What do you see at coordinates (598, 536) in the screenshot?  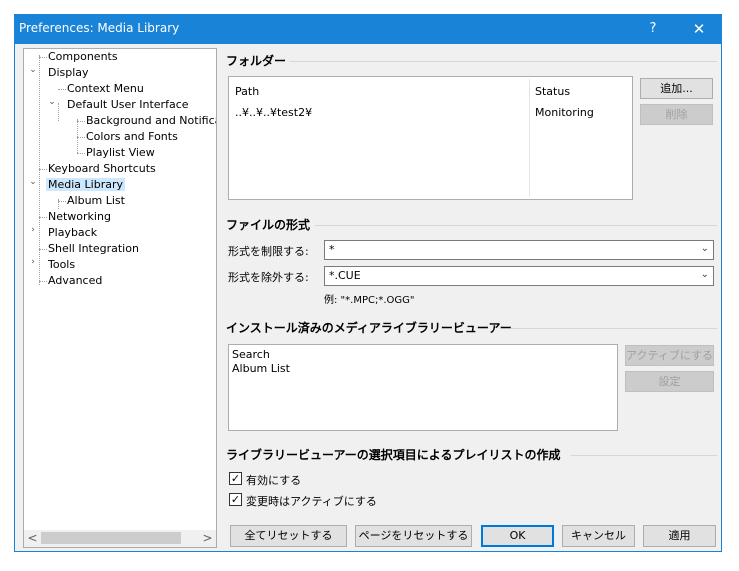 I see `cancel-button: キャンセル` at bounding box center [598, 536].